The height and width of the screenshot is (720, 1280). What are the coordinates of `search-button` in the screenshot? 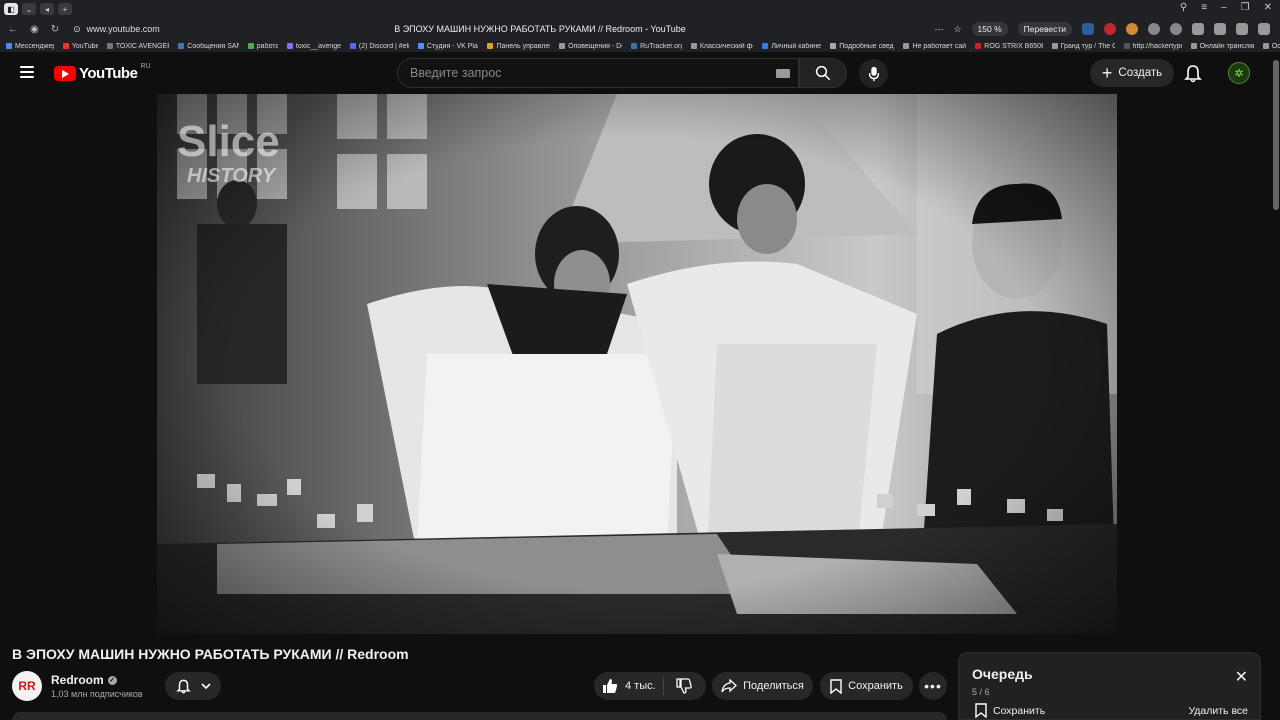 It's located at (823, 73).